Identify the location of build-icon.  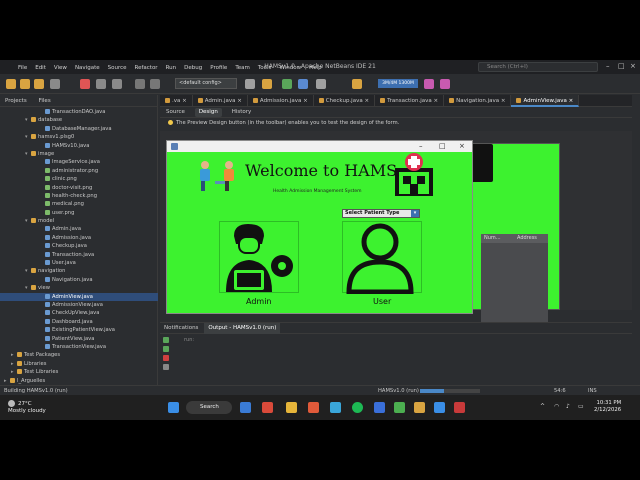
(250, 84).